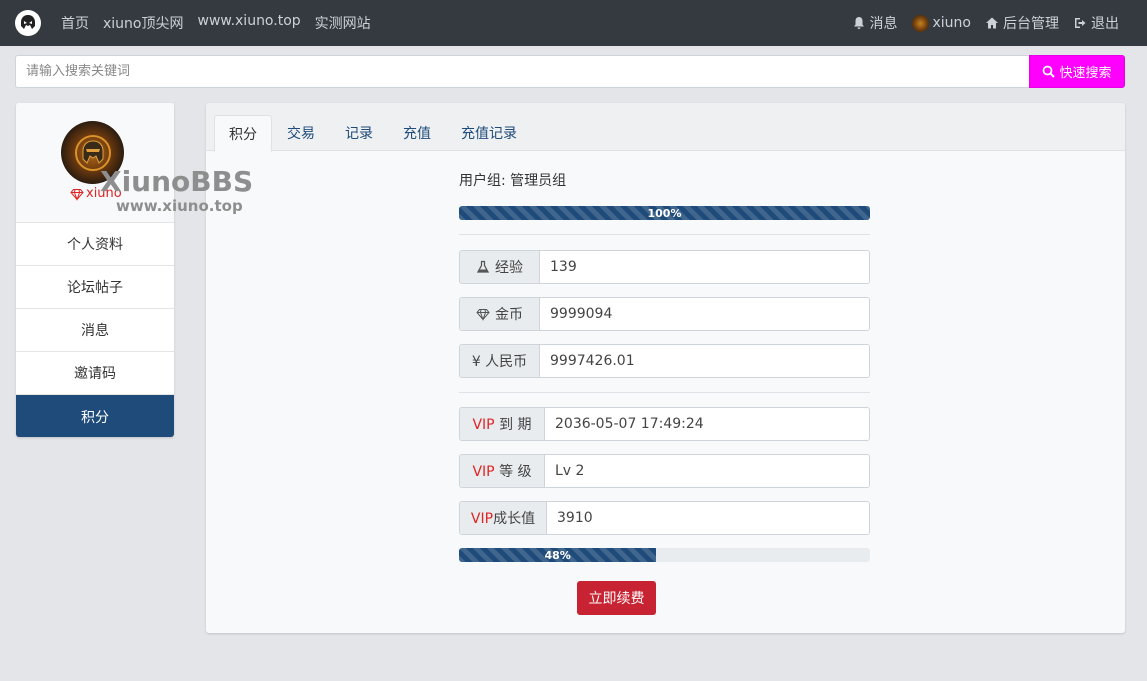 The image size is (1147, 681). What do you see at coordinates (1085, 73) in the screenshot?
I see `search-button-label: 快速搜索` at bounding box center [1085, 73].